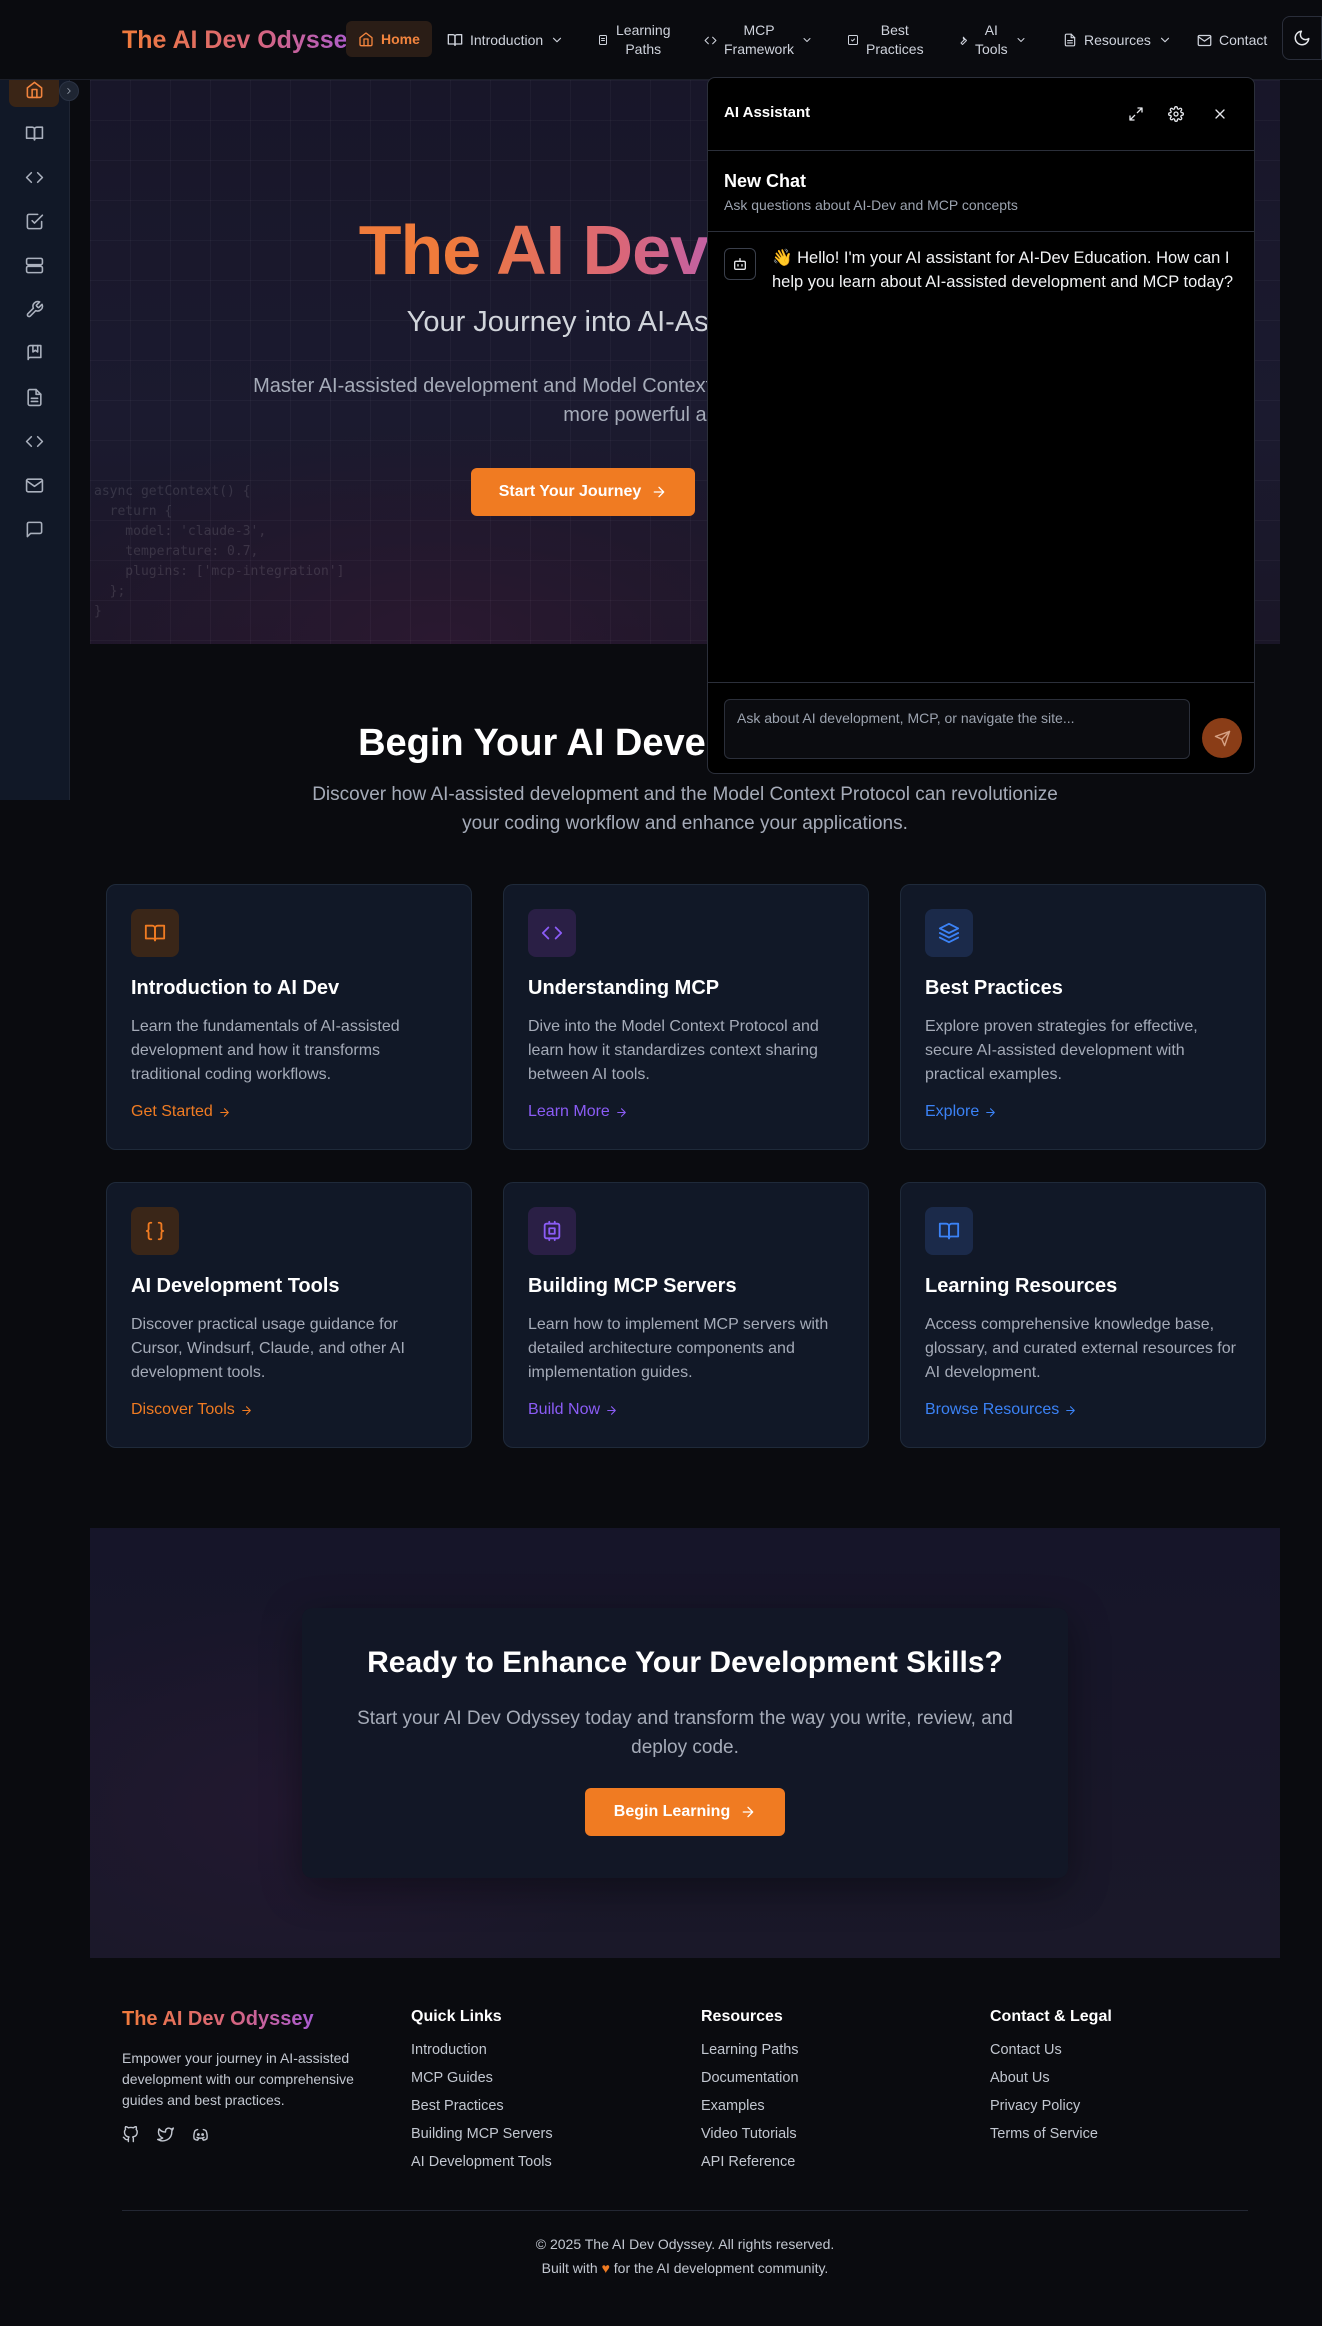 The image size is (1322, 2326). What do you see at coordinates (634, 40) in the screenshot?
I see `nav-learning-paths: Learning Paths` at bounding box center [634, 40].